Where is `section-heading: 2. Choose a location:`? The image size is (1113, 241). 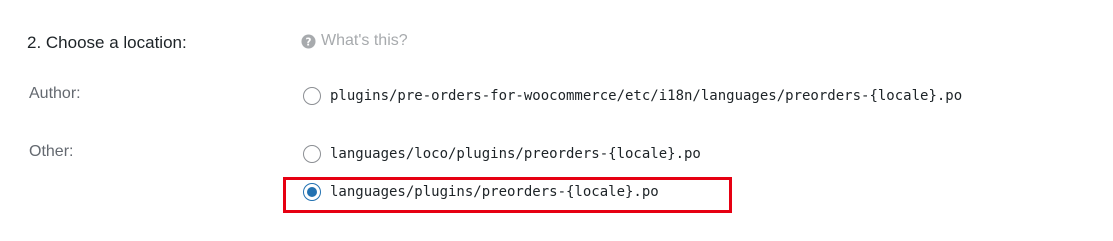
section-heading: 2. Choose a location: is located at coordinates (107, 42).